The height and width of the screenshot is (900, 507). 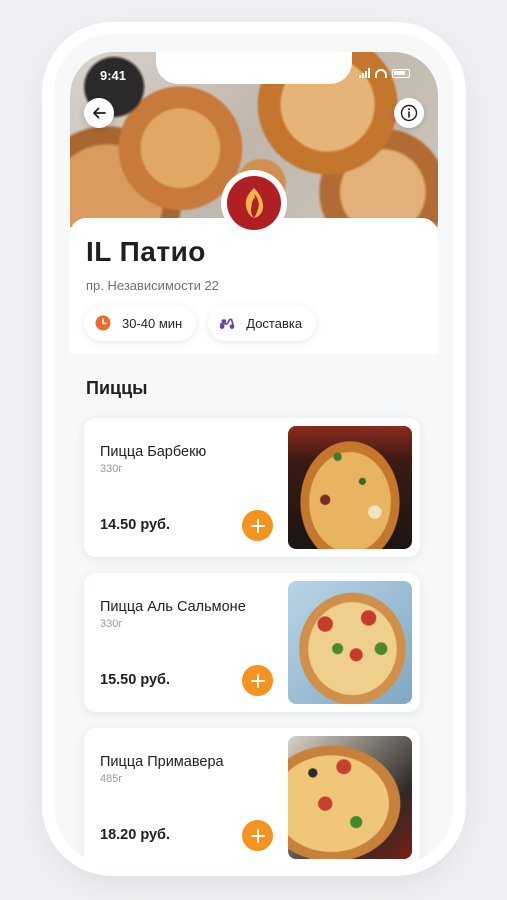 I want to click on product-price: 15.50 руб., so click(x=135, y=680).